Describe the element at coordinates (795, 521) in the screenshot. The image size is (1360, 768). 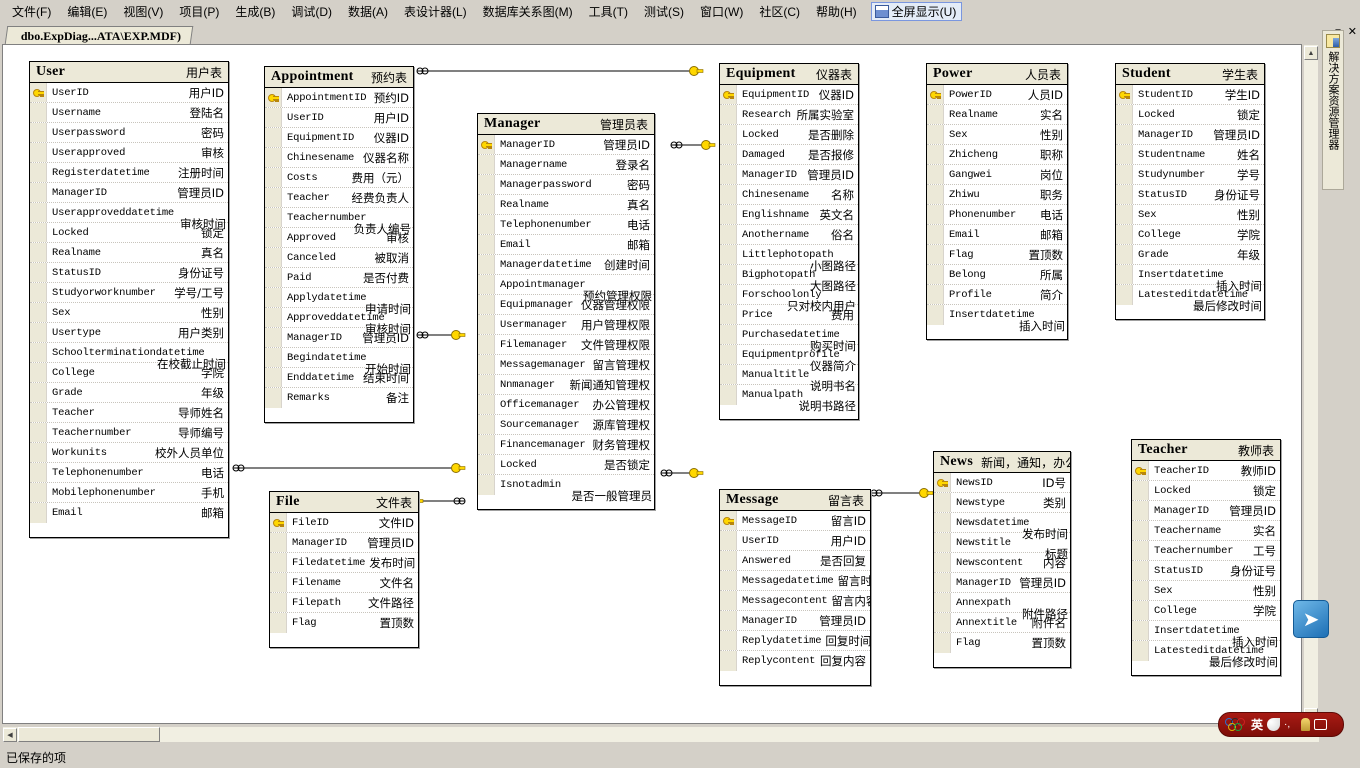
I see `table-row: MessageID 留言ID` at that location.